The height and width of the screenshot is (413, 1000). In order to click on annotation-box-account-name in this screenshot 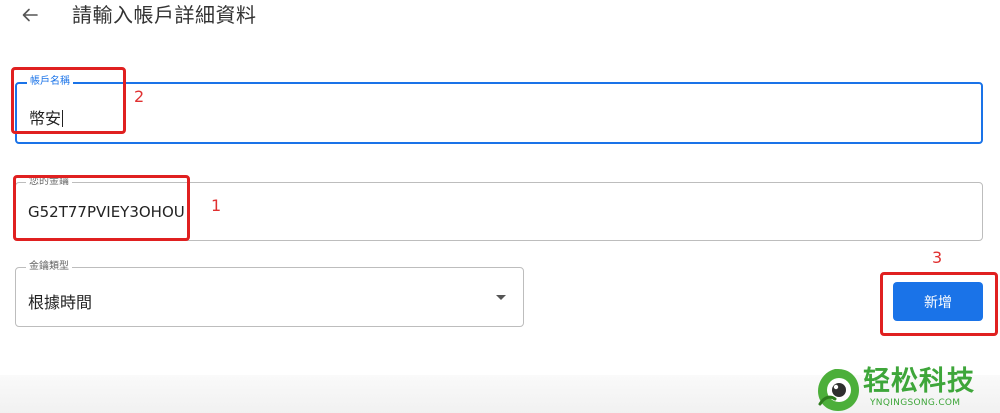, I will do `click(68, 100)`.